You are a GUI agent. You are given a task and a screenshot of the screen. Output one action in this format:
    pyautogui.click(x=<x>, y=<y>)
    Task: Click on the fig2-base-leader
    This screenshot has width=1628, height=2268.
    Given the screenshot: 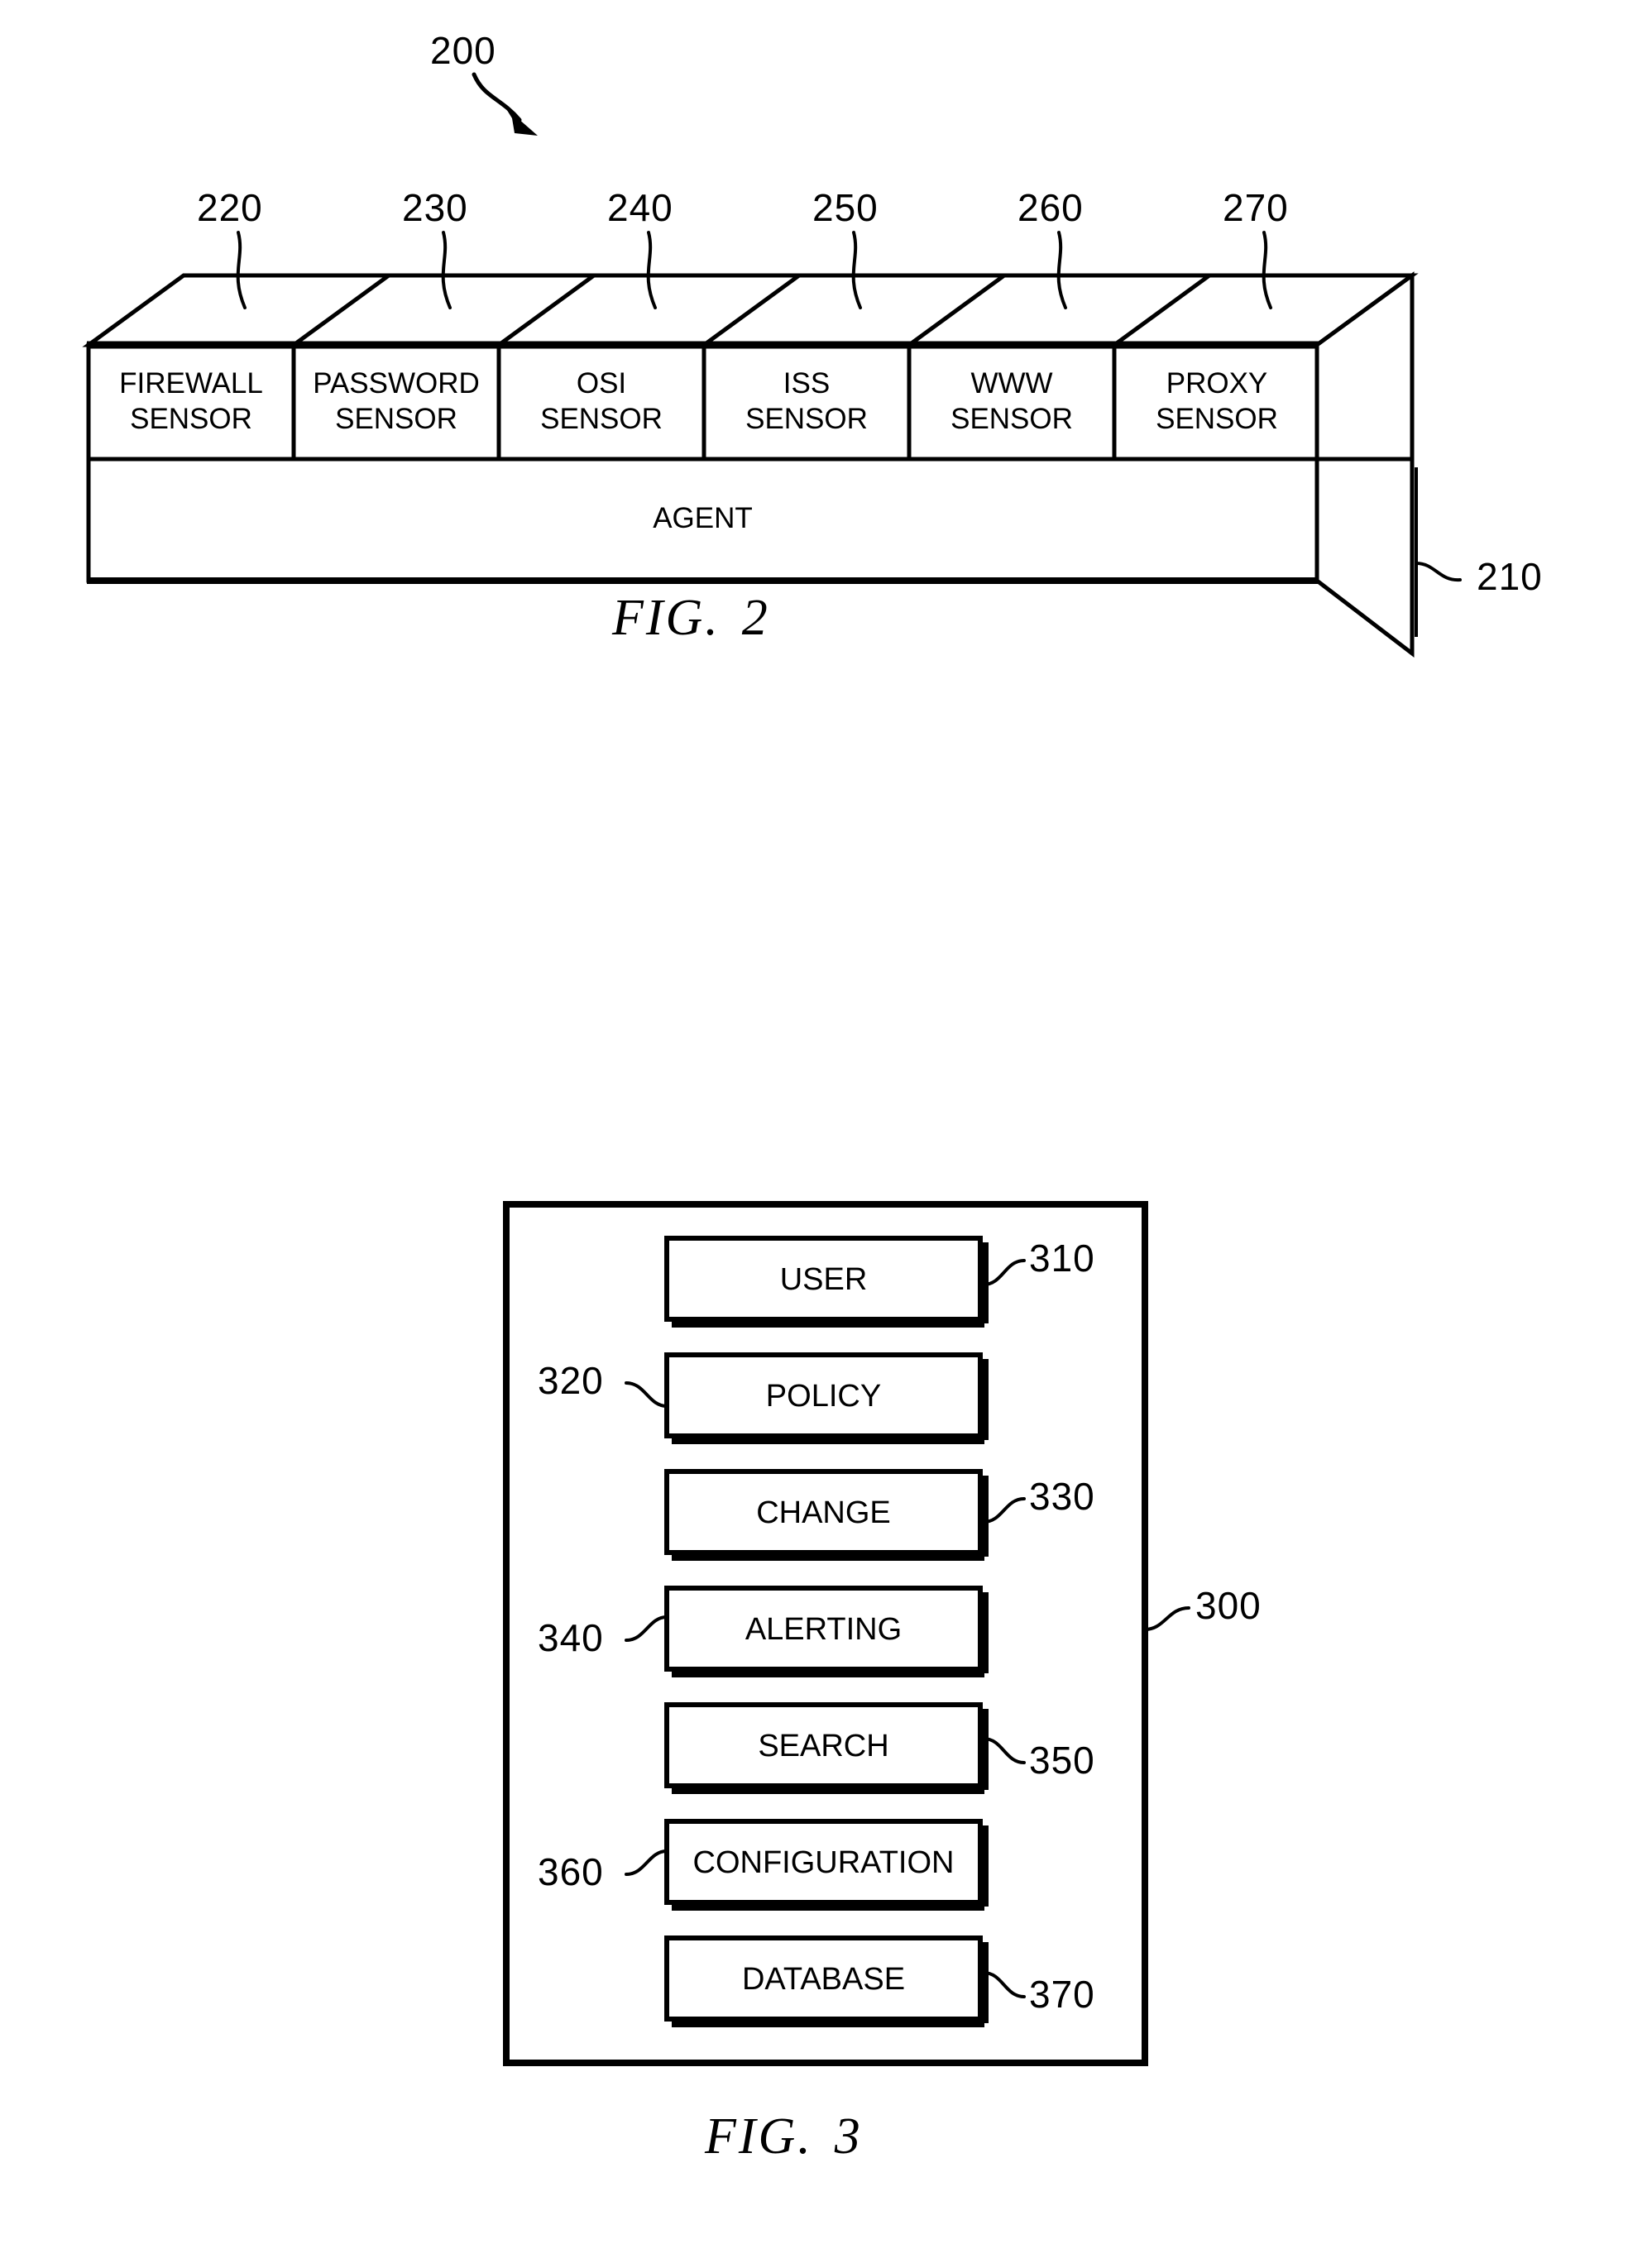 What is the action you would take?
    pyautogui.click(x=1438, y=552)
    